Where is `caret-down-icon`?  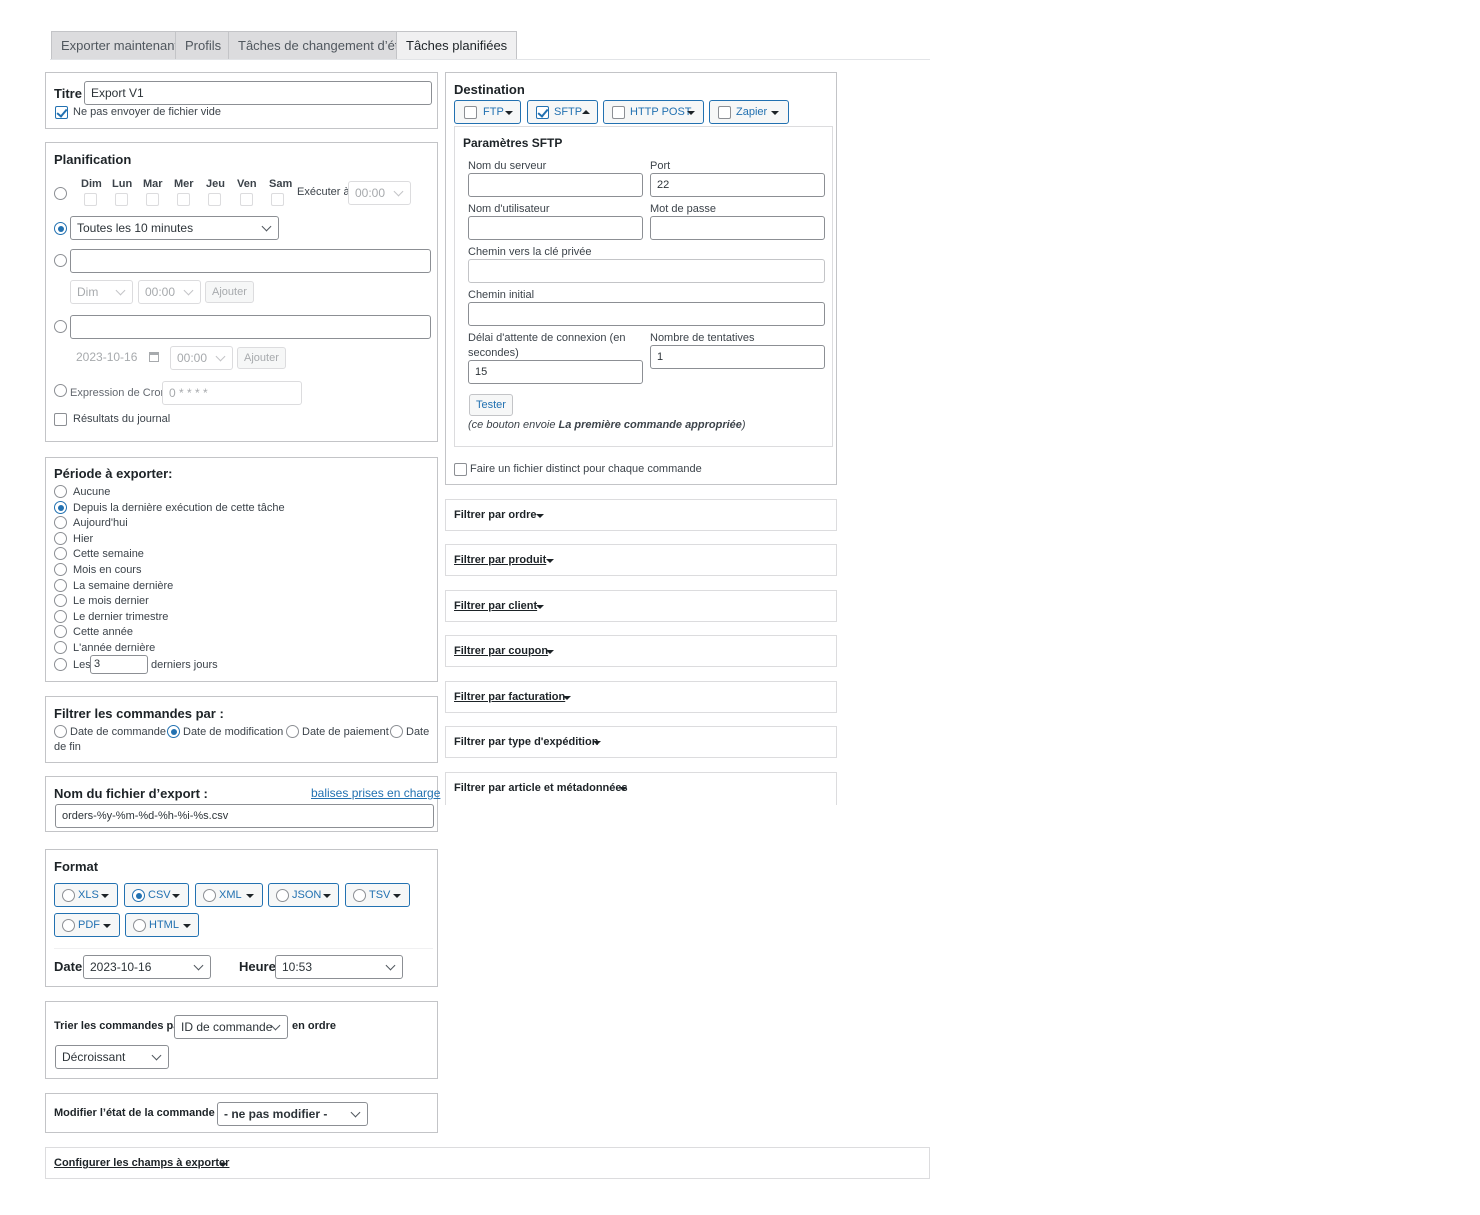
caret-down-icon is located at coordinates (540, 516).